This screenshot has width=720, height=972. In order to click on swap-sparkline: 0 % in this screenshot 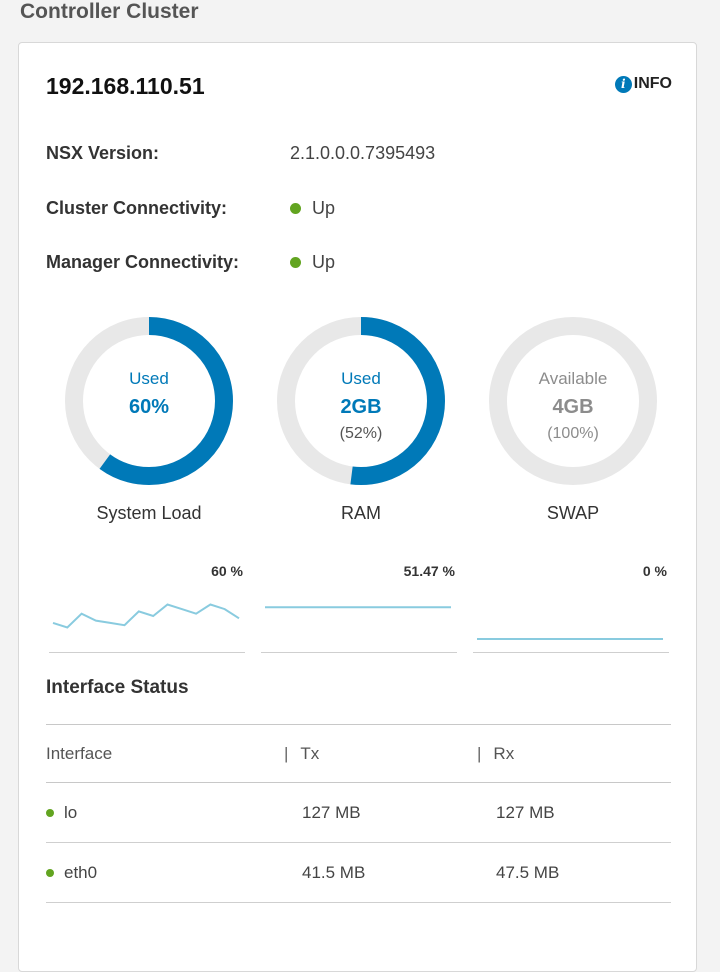, I will do `click(571, 608)`.